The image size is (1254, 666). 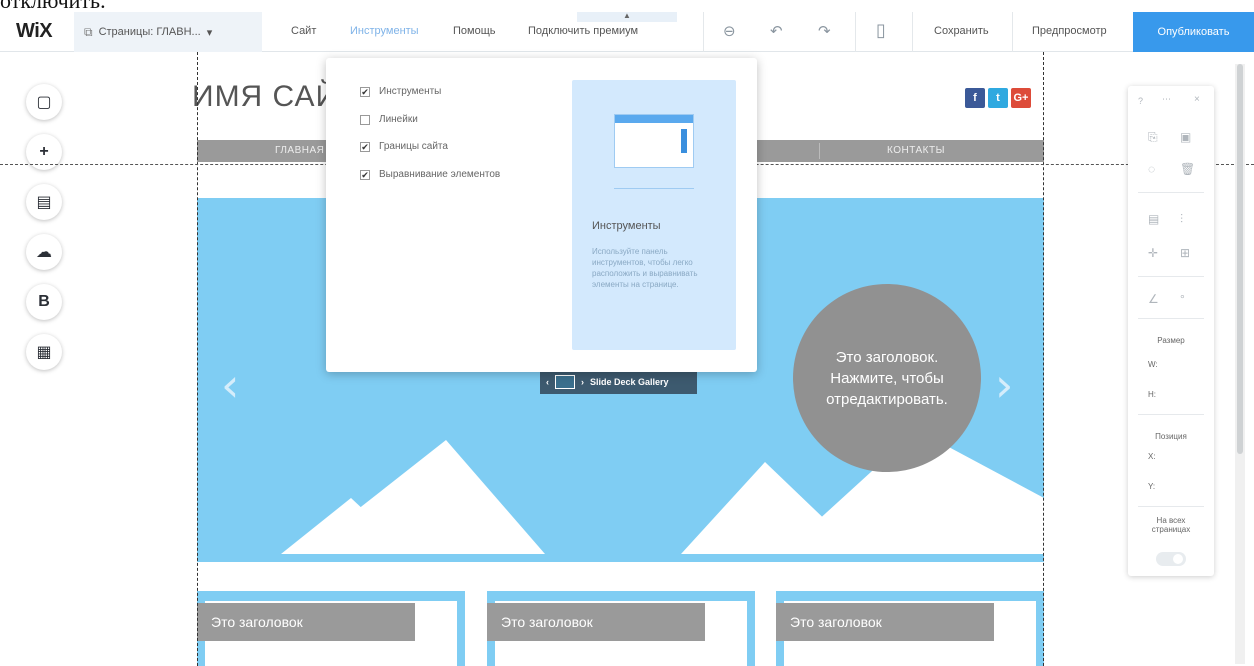 I want to click on dropdown-item-toolbar: ✔ Инструменты, so click(x=400, y=91).